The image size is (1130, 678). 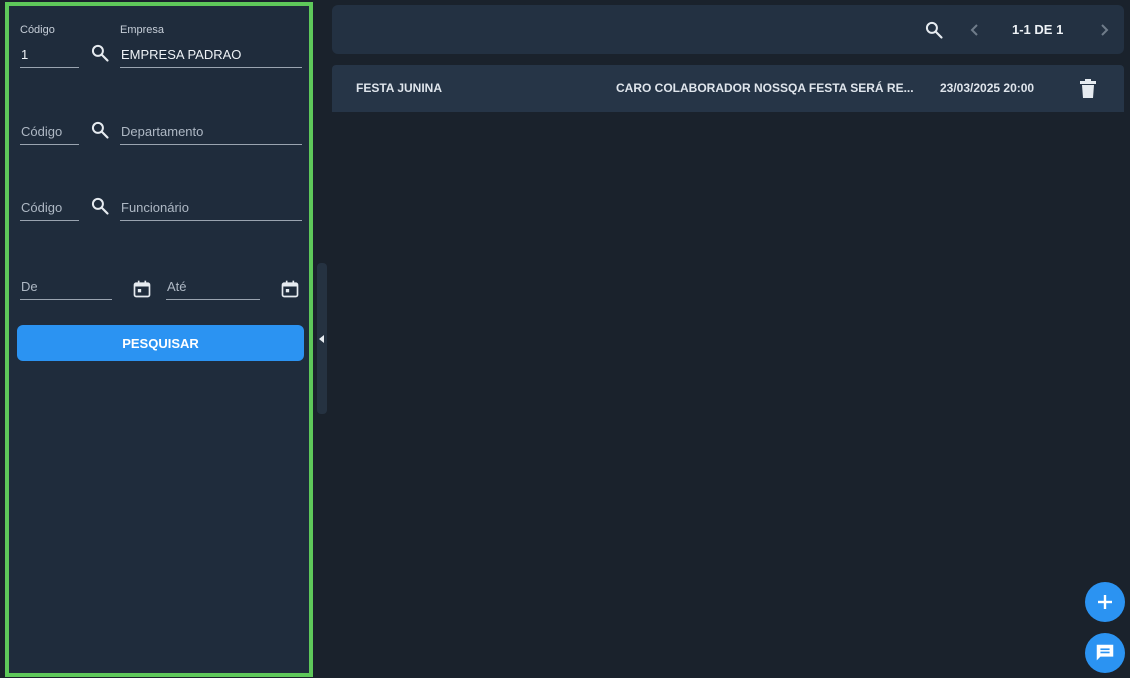 What do you see at coordinates (142, 289) in the screenshot?
I see `date-from-calendar-icon` at bounding box center [142, 289].